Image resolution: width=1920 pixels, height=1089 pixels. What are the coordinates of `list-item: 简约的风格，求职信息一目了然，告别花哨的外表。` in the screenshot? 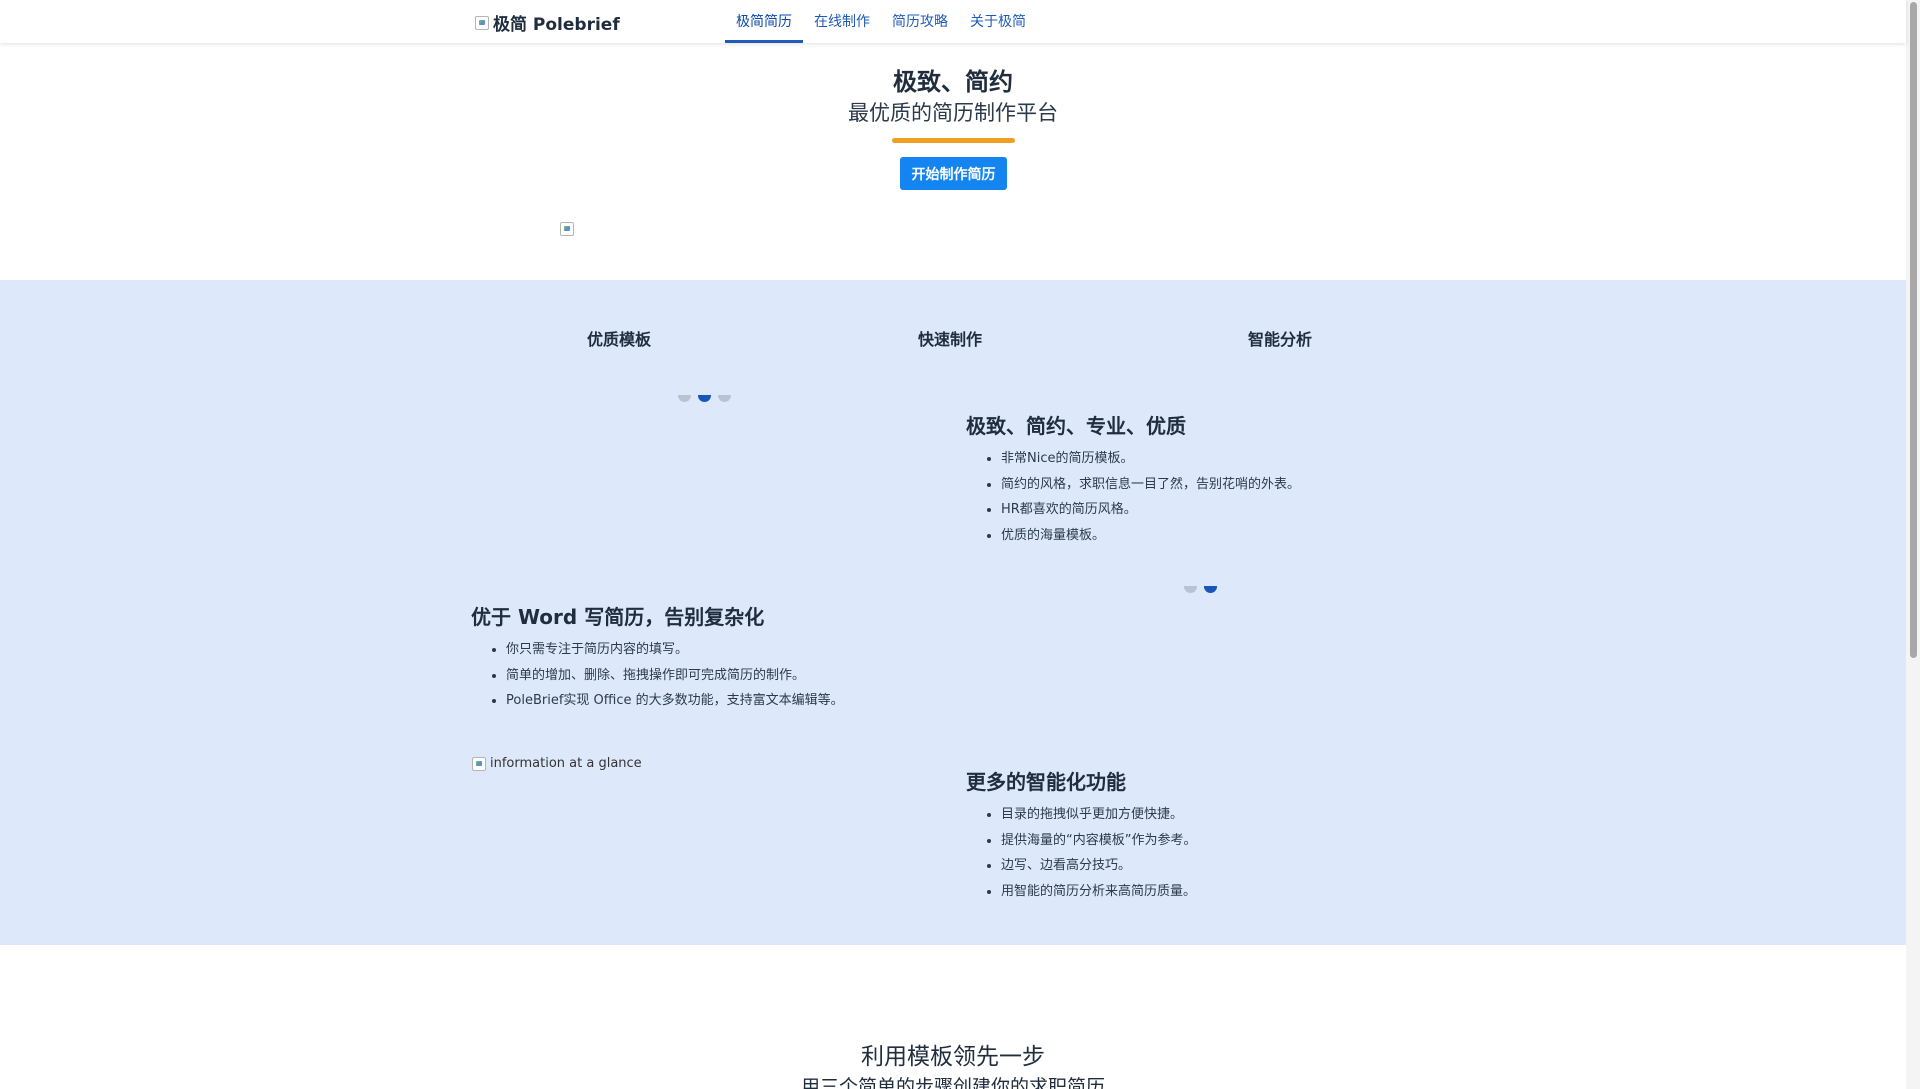 It's located at (1150, 485).